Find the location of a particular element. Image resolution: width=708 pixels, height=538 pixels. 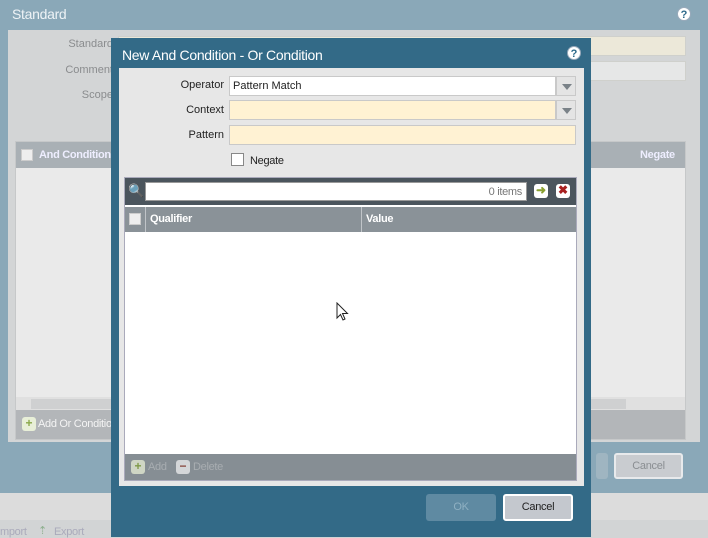

item-count: 0 items is located at coordinates (505, 192).